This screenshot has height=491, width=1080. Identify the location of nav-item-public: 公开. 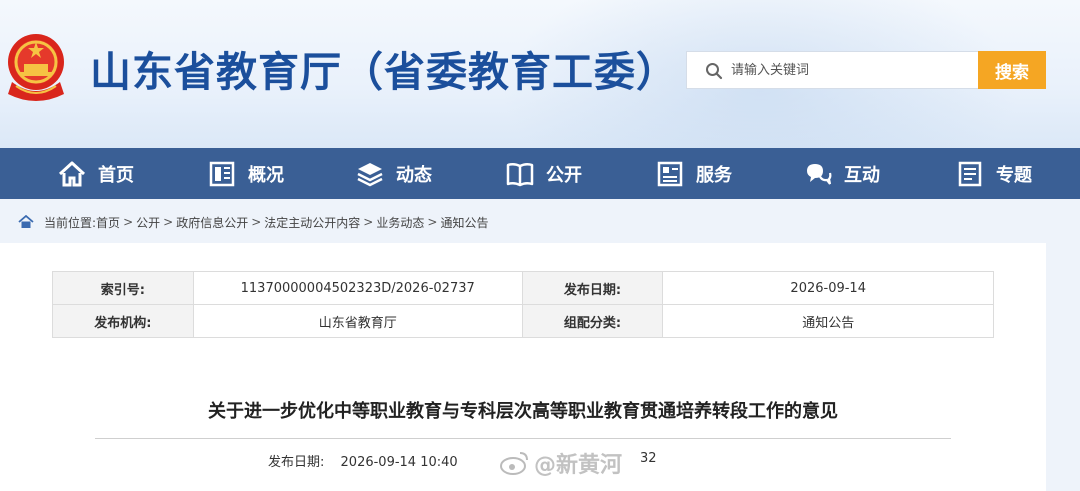
(544, 173).